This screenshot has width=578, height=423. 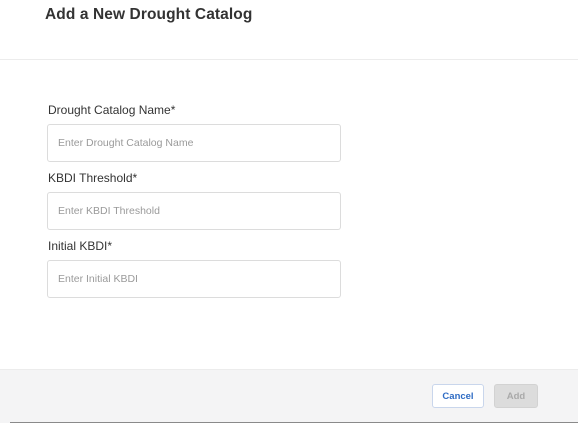 I want to click on add-button: Add, so click(x=516, y=396).